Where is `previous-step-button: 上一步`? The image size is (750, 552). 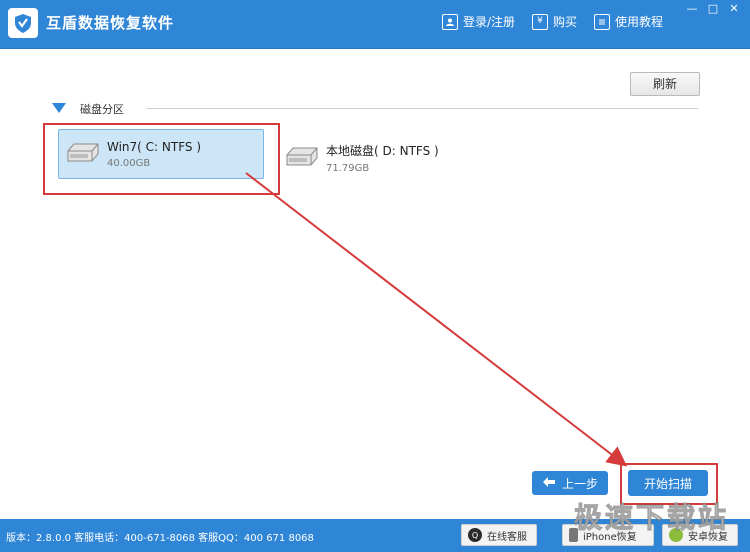
previous-step-button: 上一步 is located at coordinates (570, 483).